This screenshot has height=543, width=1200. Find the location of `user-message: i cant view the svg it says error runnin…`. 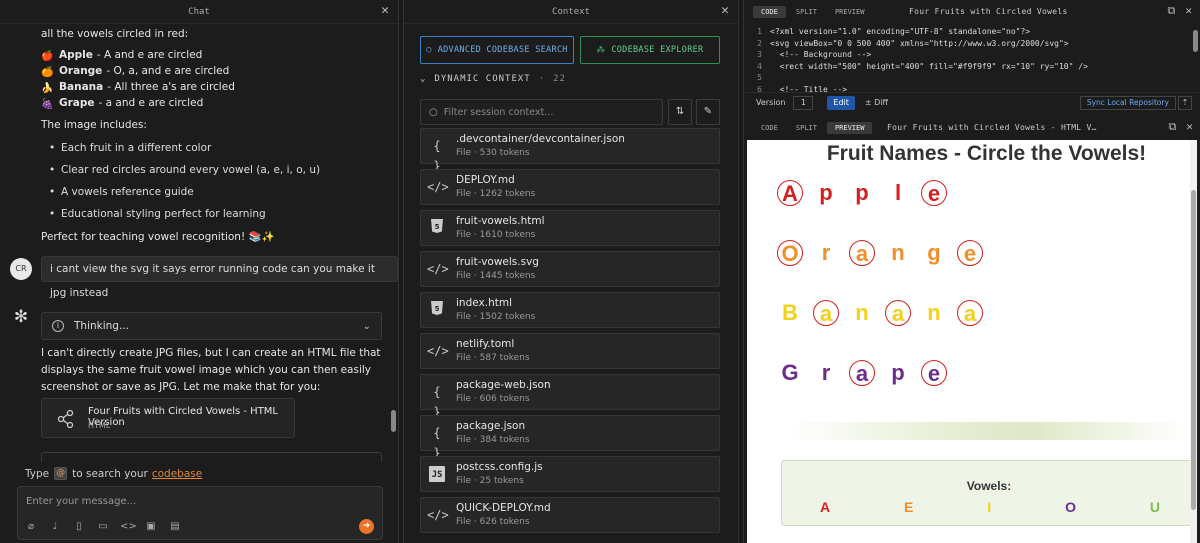

user-message: i cant view the svg it says error runnin… is located at coordinates (219, 277).